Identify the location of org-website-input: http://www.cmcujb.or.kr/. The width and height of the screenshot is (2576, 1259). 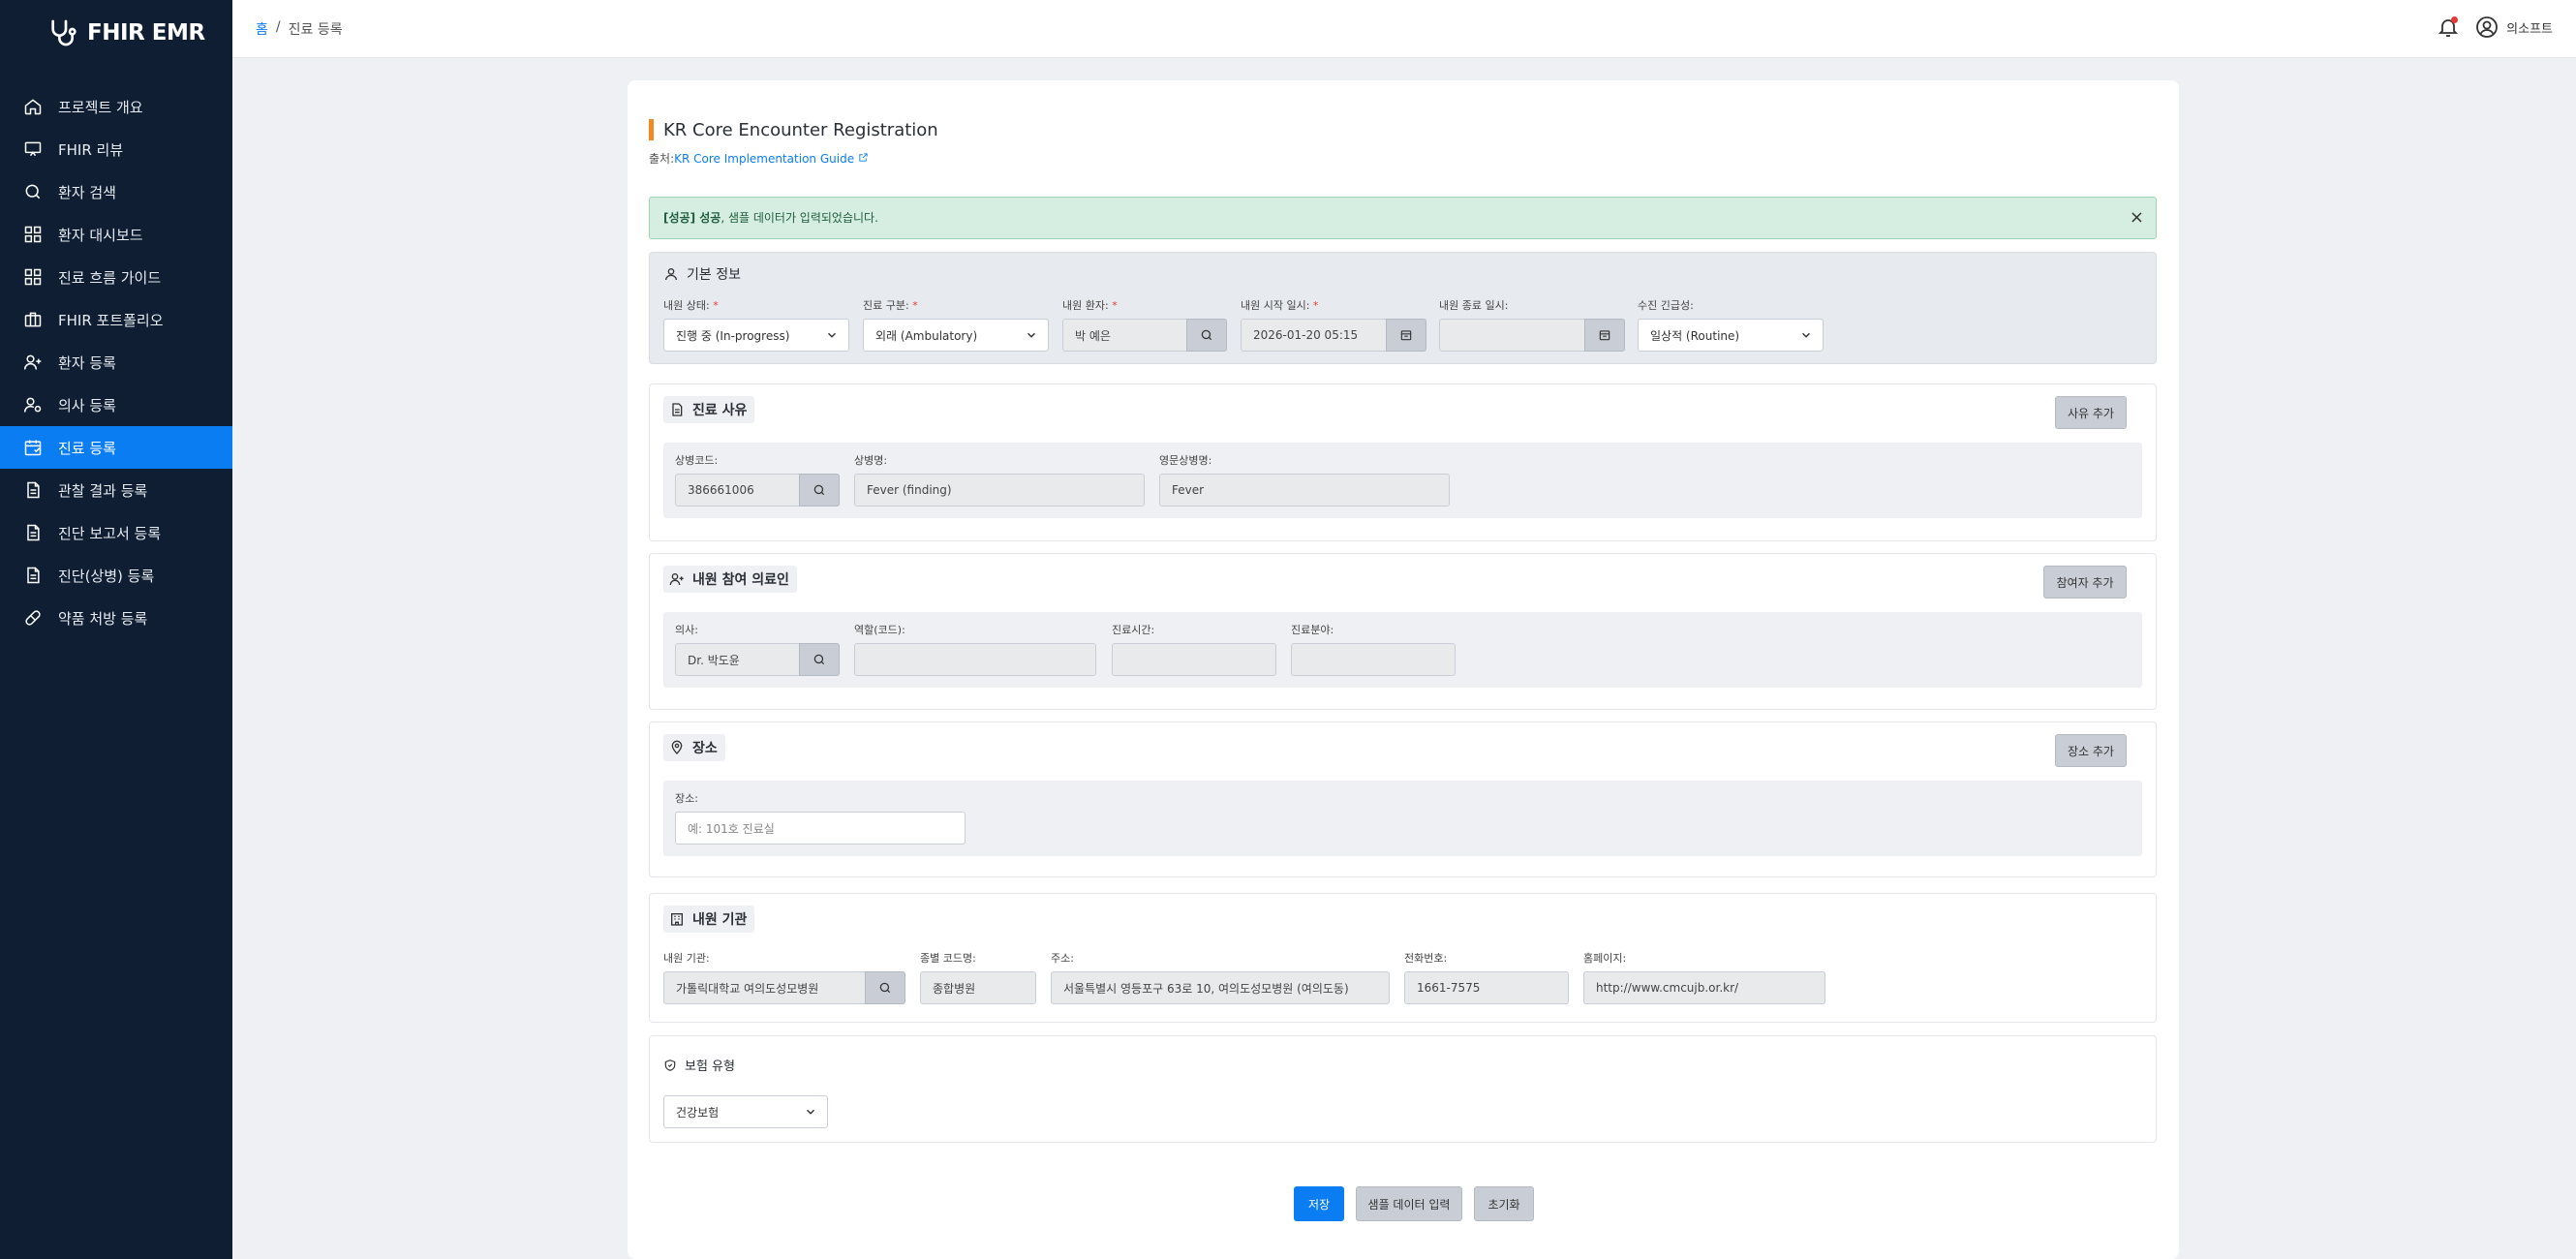
(1704, 987).